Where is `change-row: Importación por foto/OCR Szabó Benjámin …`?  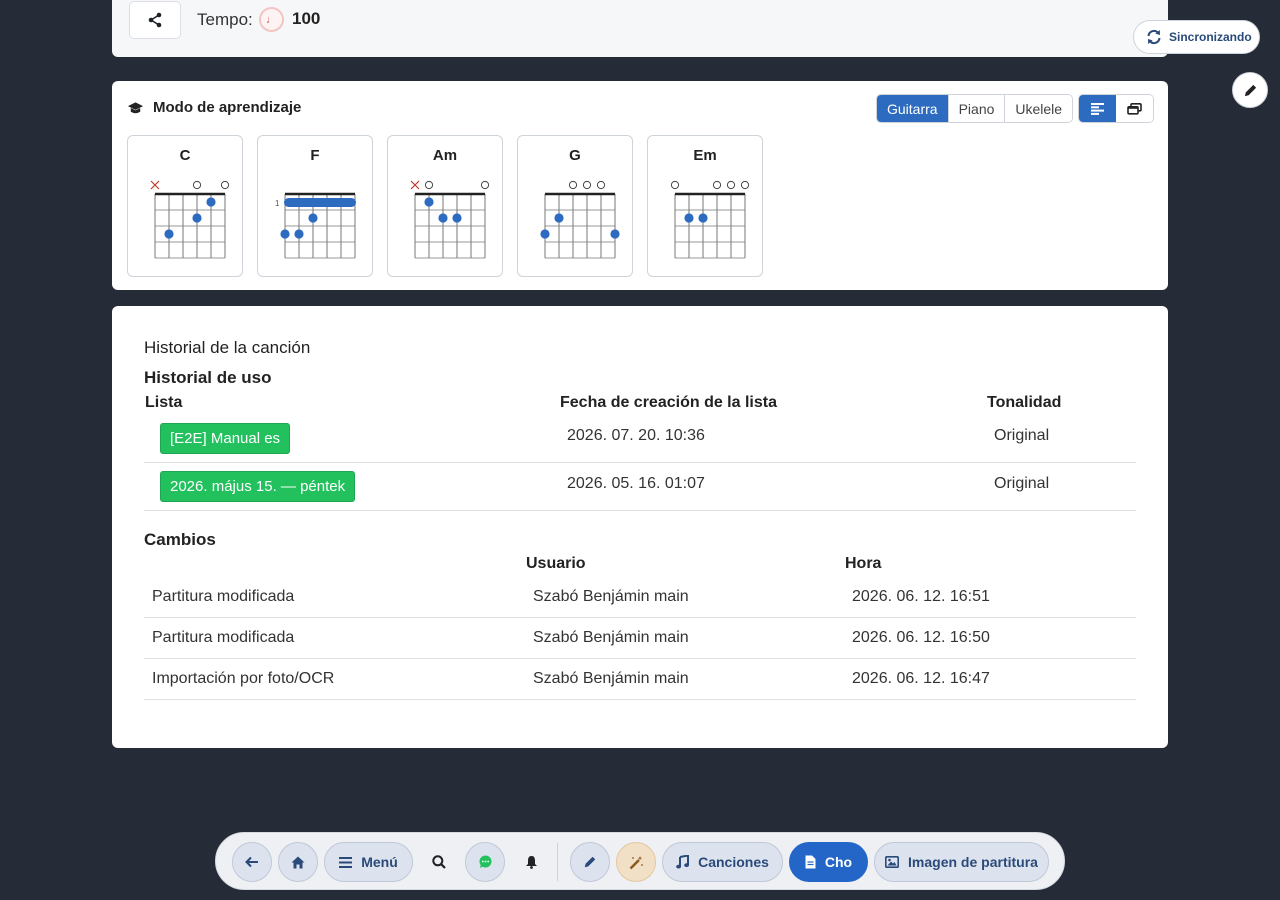 change-row: Importación por foto/OCR Szabó Benjámin … is located at coordinates (640, 679).